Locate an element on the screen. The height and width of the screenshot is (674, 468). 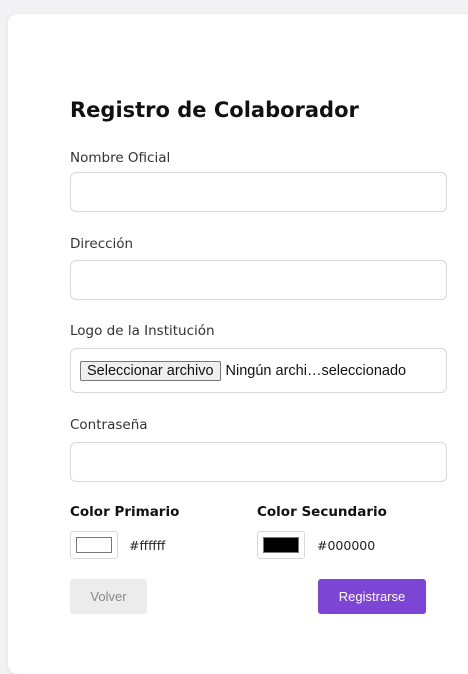
back-button: Volver is located at coordinates (108, 596).